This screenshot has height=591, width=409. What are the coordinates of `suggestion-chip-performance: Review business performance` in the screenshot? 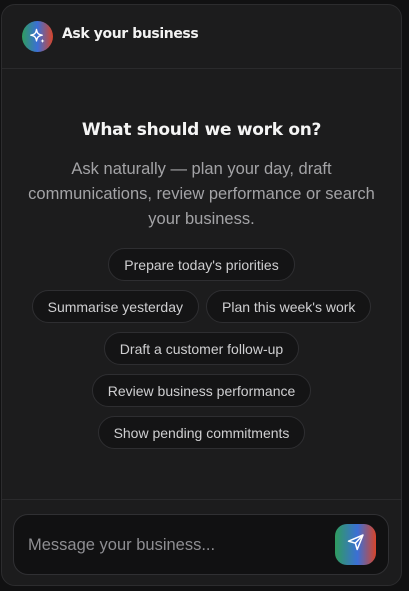 It's located at (201, 390).